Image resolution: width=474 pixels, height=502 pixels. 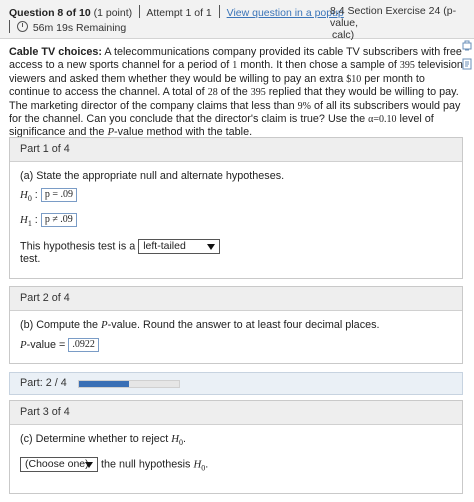 I want to click on test-type-row: This hypothesis test is a left-tailed, so click(x=120, y=246).